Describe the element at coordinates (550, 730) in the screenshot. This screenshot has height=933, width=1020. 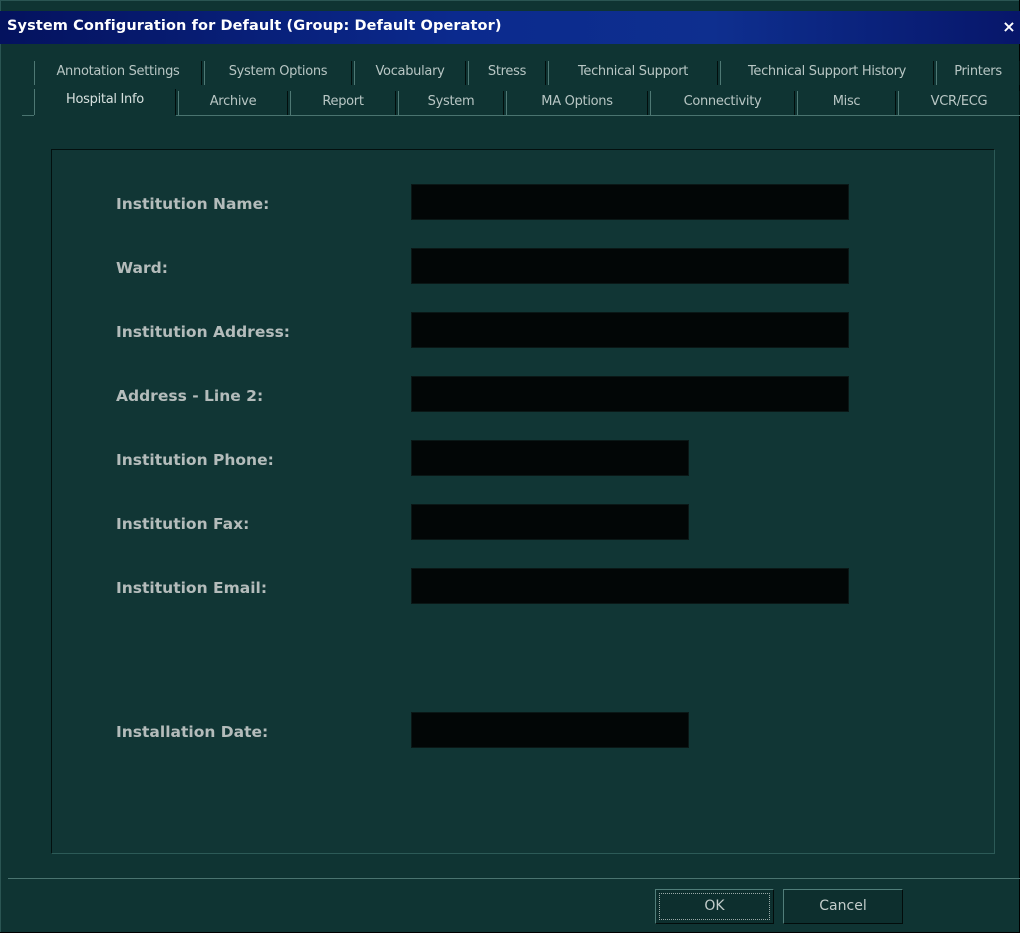
I see `installation-date-field` at that location.